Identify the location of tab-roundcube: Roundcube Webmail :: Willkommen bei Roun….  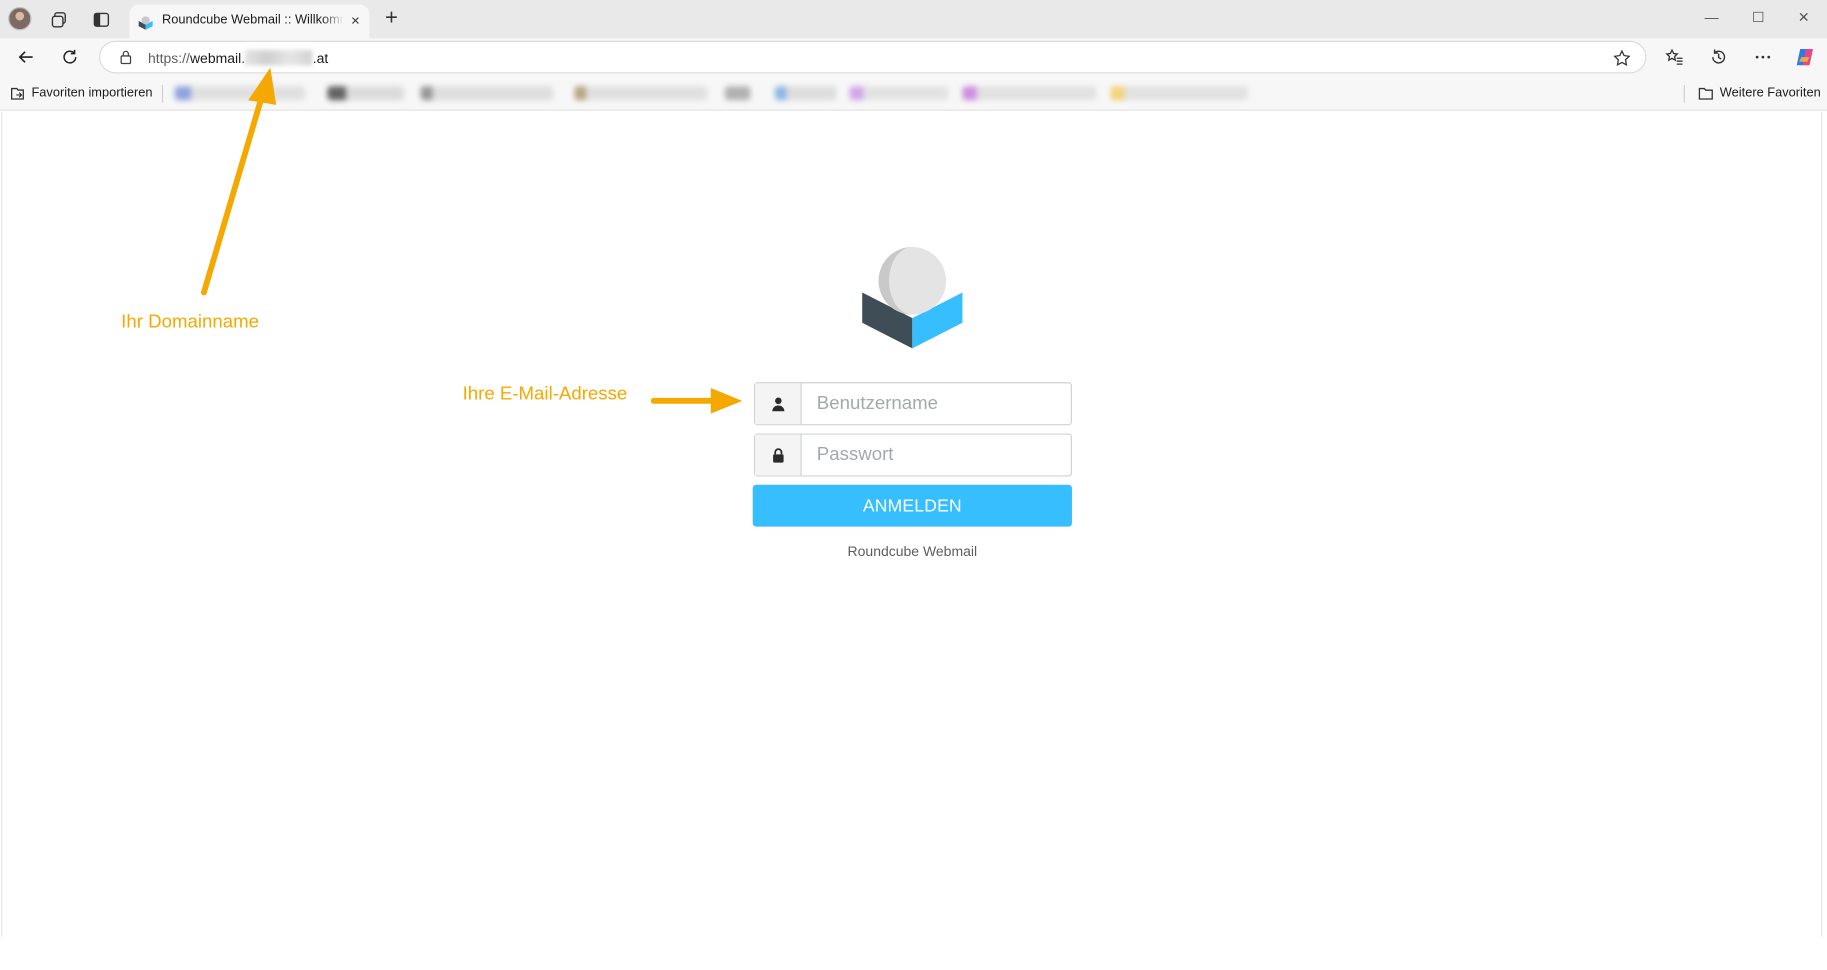
(249, 21).